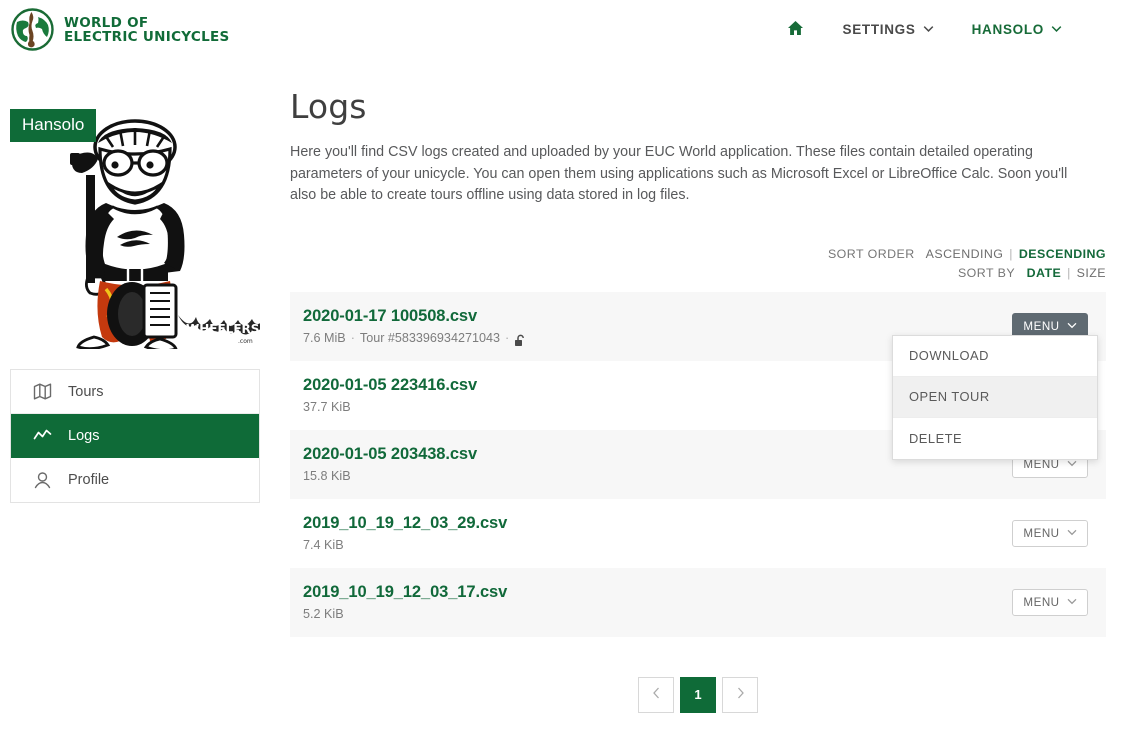  Describe the element at coordinates (324, 338) in the screenshot. I see `log-file-size: 7.6 MiB` at that location.